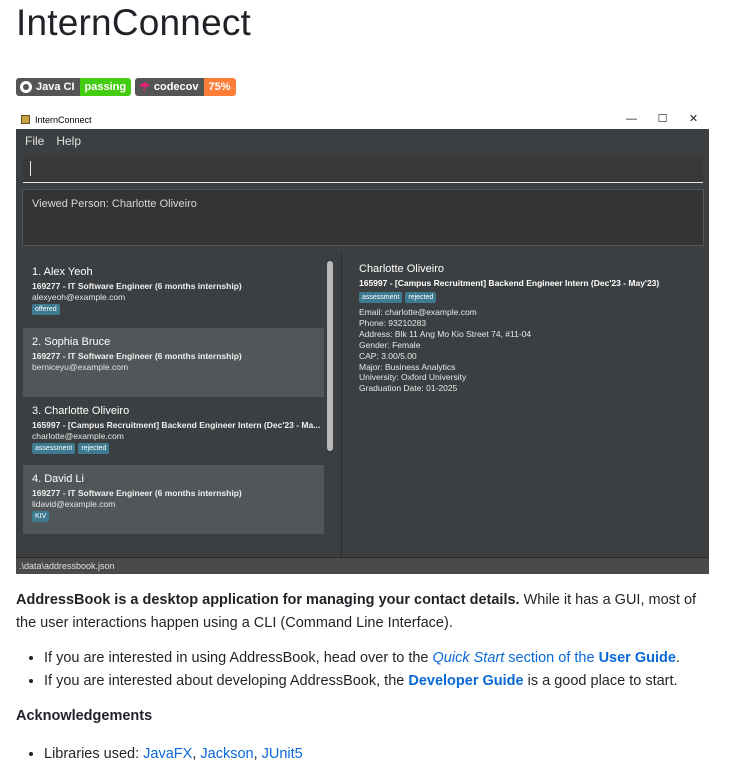  I want to click on badge-label: Java CI, so click(55, 87).